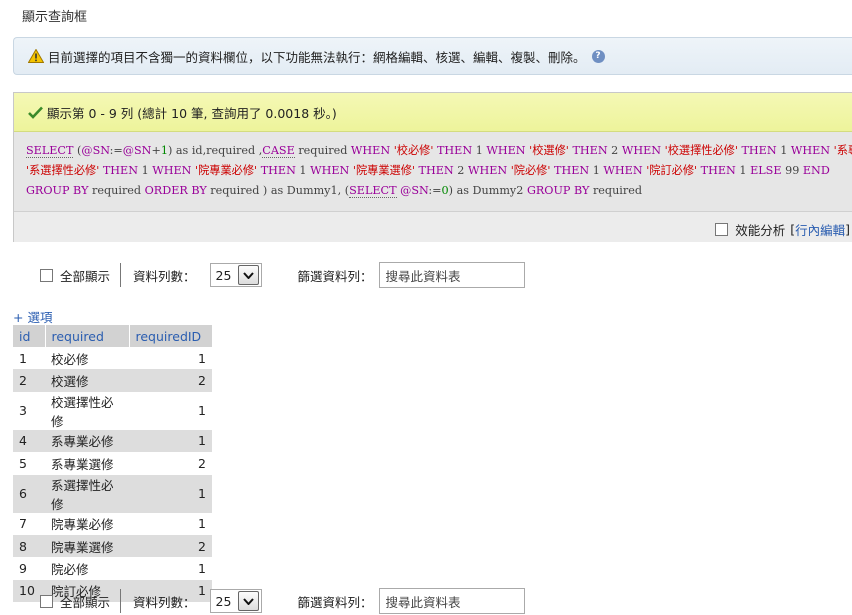  Describe the element at coordinates (54, 15) in the screenshot. I see `show-query-box-link: 顯示查詢框` at that location.